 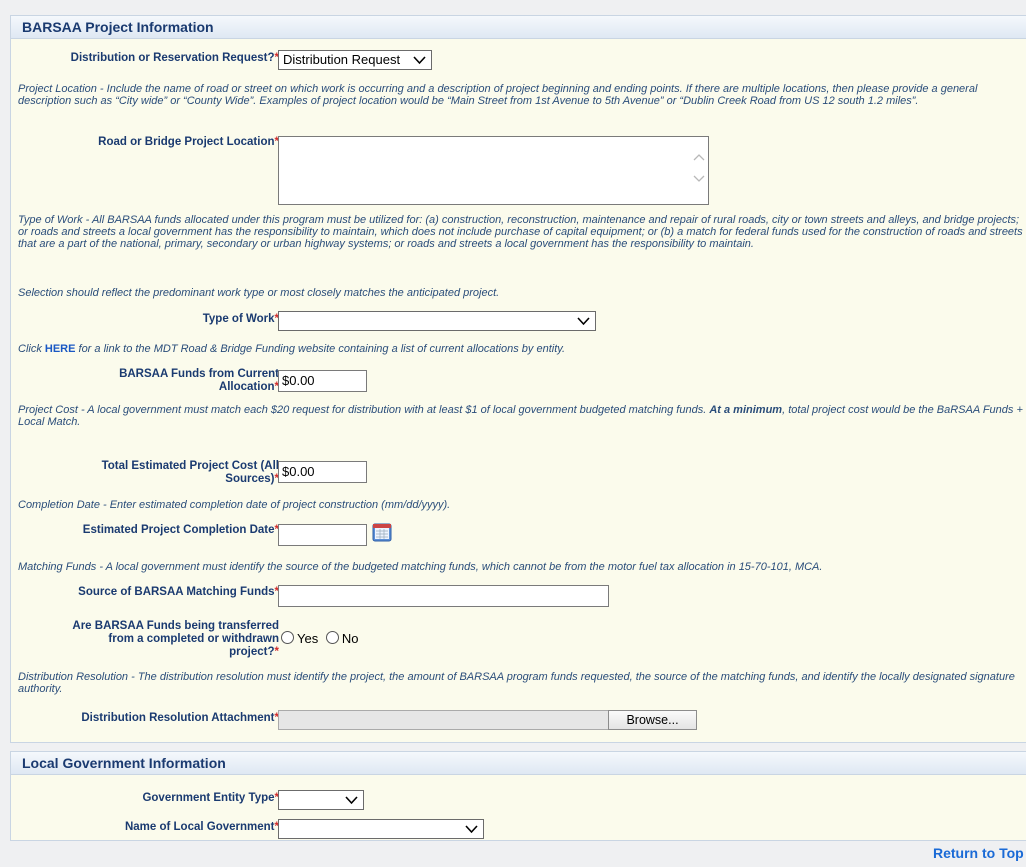 What do you see at coordinates (319, 638) in the screenshot?
I see `transfer-radio-group: Yes No` at bounding box center [319, 638].